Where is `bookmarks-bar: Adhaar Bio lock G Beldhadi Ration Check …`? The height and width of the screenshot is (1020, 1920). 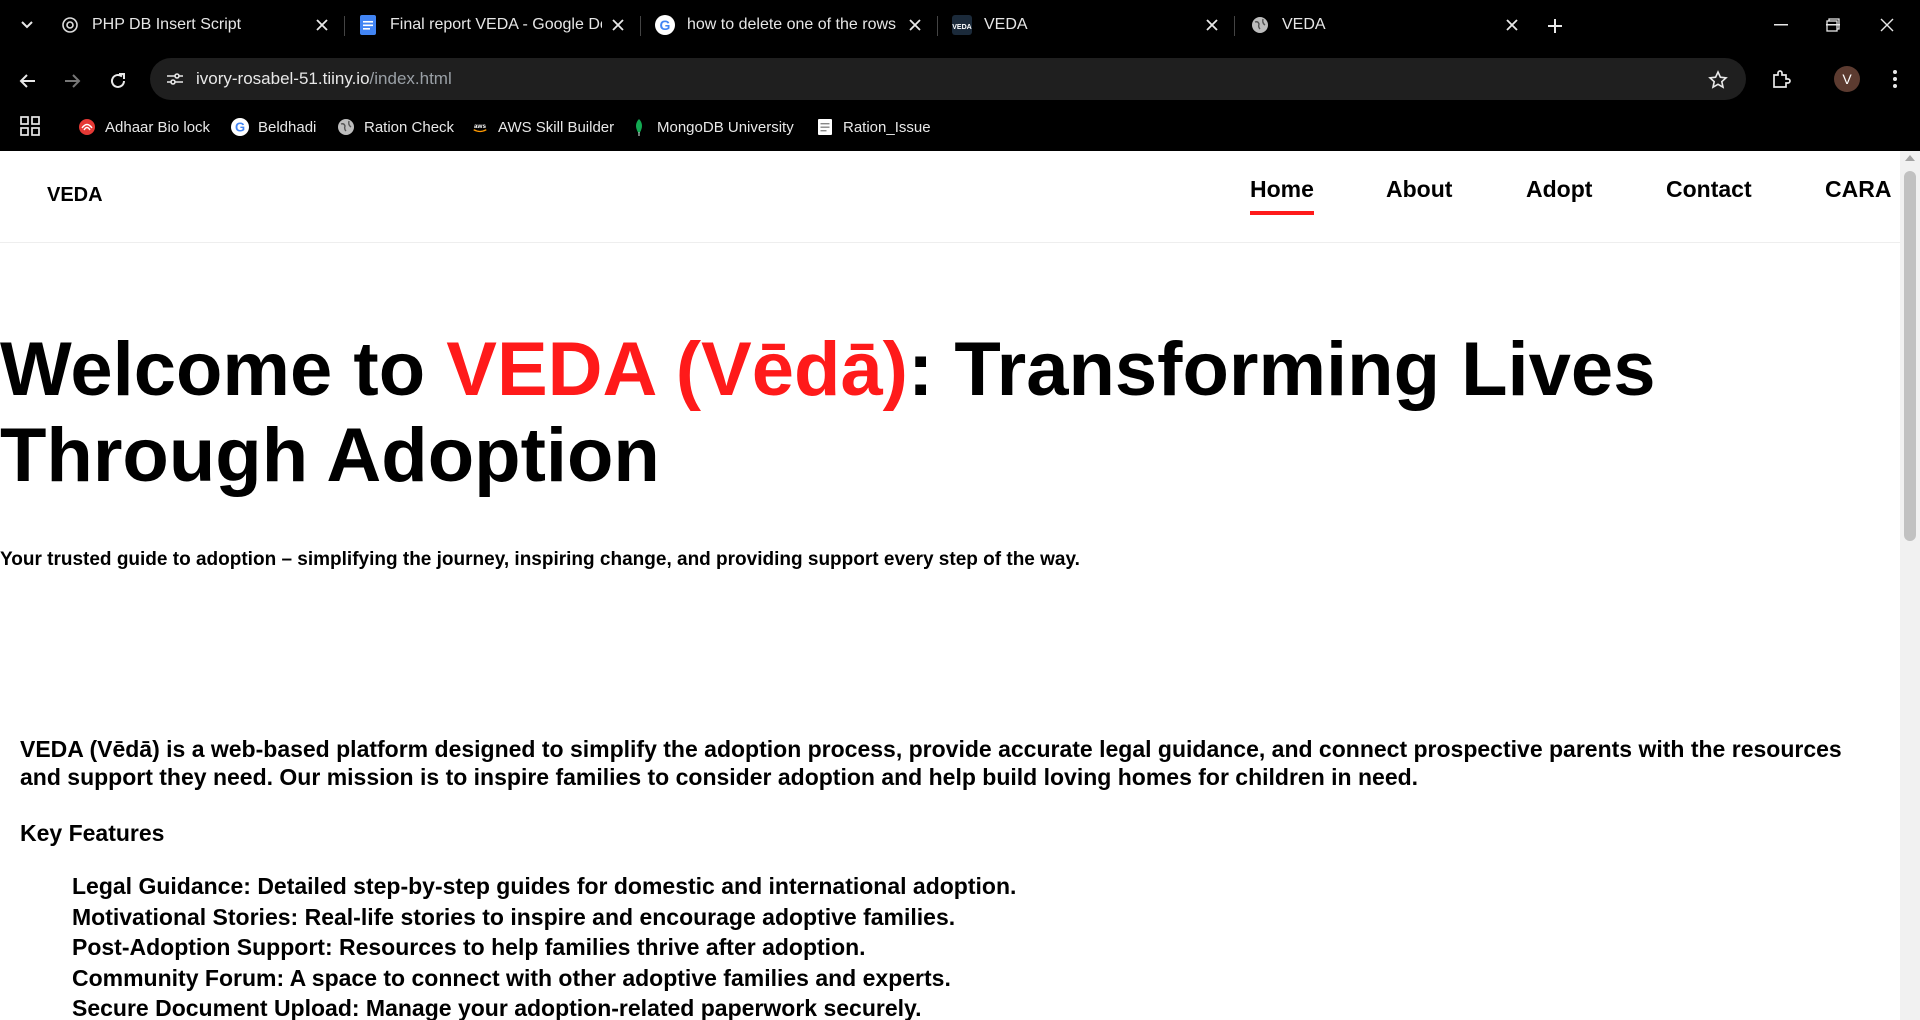
bookmarks-bar: Adhaar Bio lock G Beldhadi Ration Check … is located at coordinates (960, 127).